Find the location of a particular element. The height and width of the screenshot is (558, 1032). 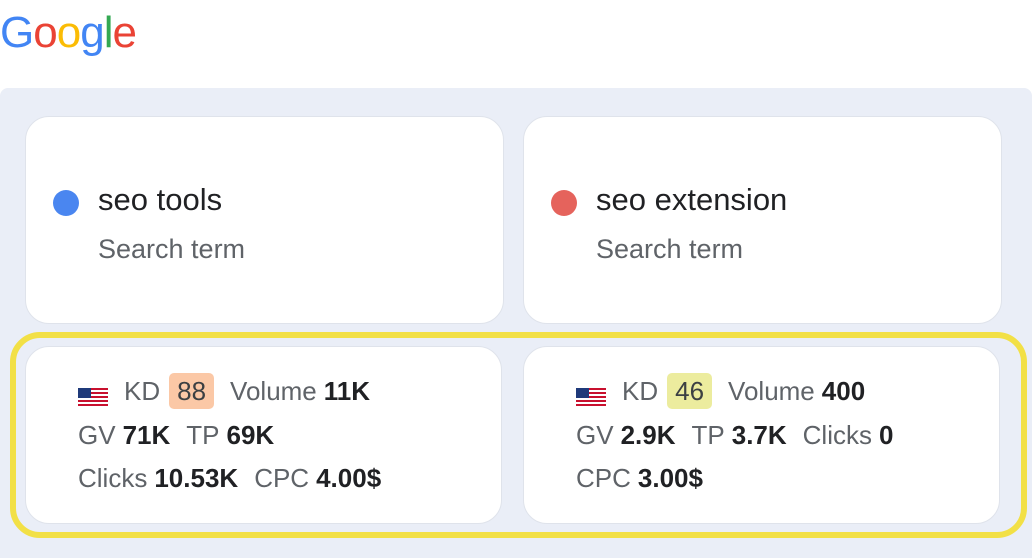

logo-letter: G is located at coordinates (17, 32).